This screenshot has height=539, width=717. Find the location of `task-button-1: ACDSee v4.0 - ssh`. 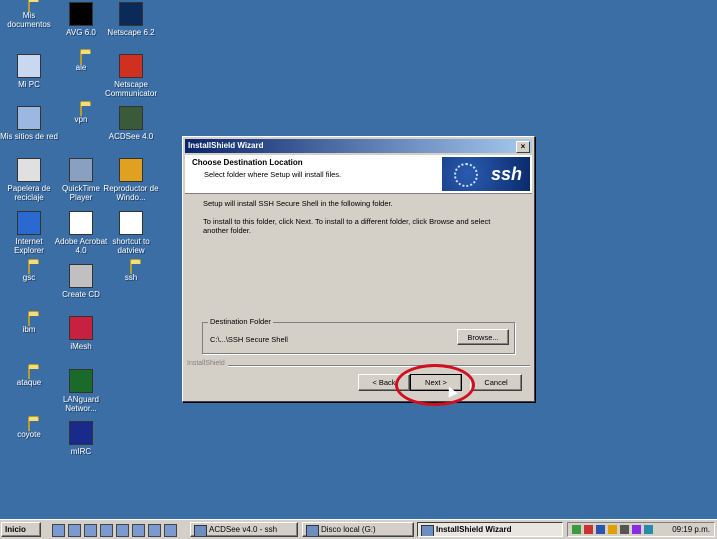

task-button-1: ACDSee v4.0 - ssh is located at coordinates (244, 529).